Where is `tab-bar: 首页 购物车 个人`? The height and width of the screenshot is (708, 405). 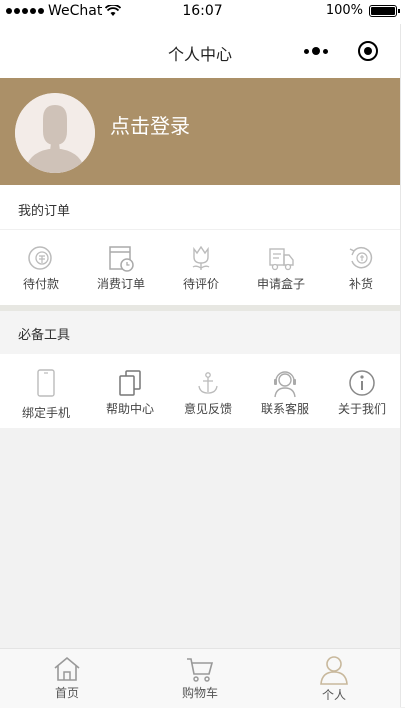 tab-bar: 首页 购物车 个人 is located at coordinates (200, 678).